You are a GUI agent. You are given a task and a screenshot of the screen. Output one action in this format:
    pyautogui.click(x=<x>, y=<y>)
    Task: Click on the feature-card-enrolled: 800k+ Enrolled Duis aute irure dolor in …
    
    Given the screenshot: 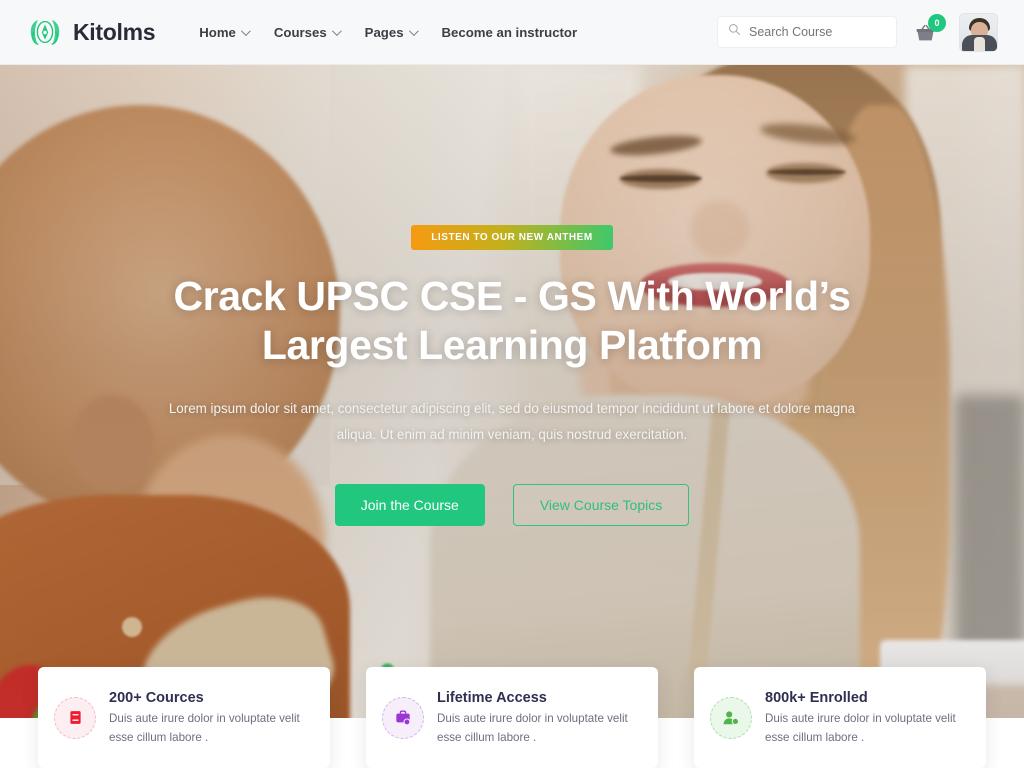 What is the action you would take?
    pyautogui.click(x=840, y=717)
    